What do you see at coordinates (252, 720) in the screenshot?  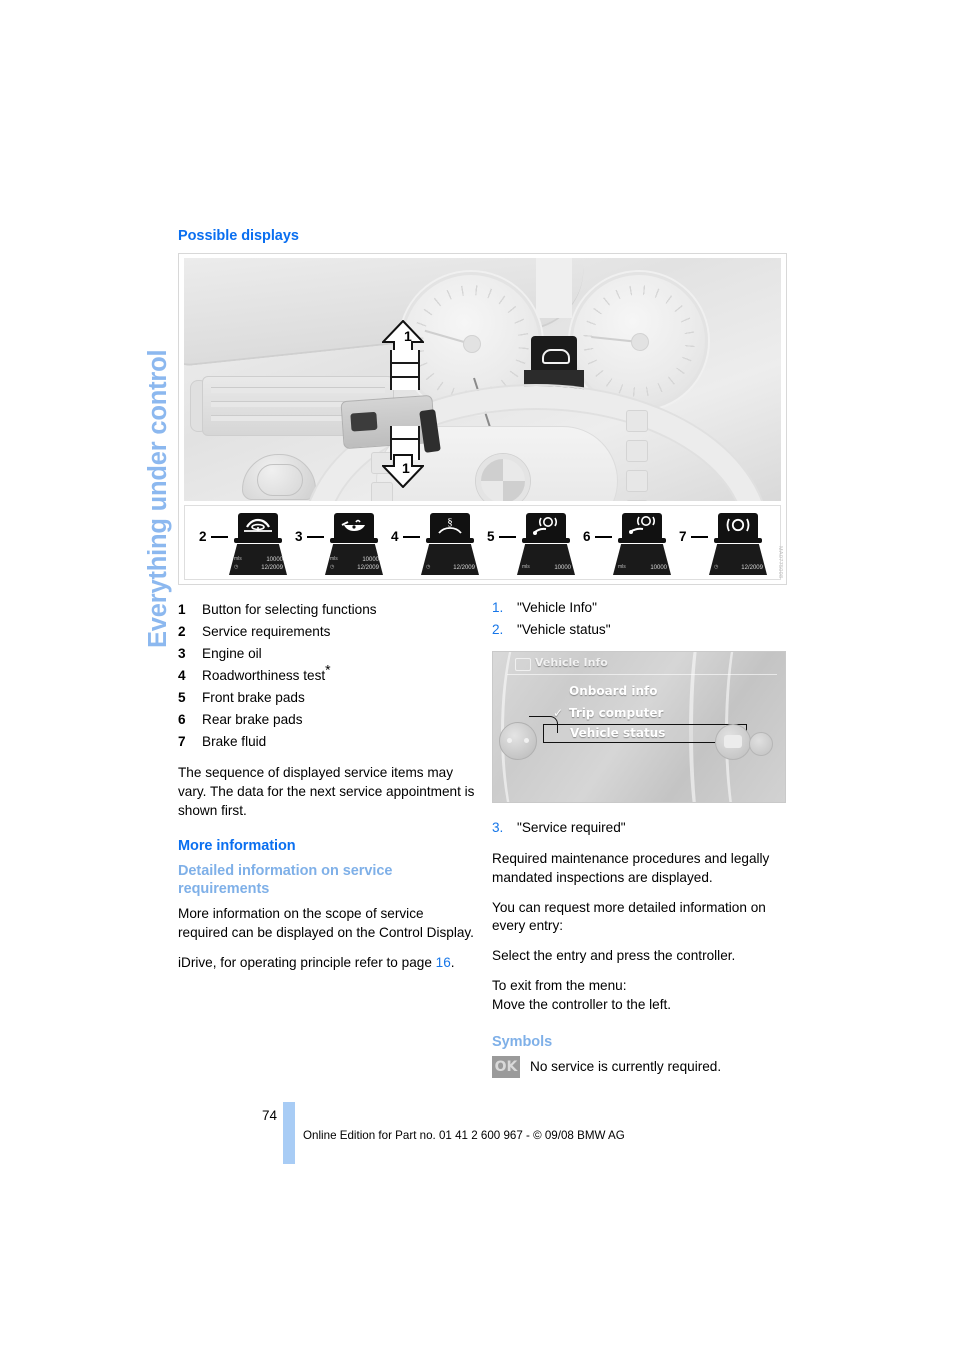 I see `legend-label: Rear brake pads` at bounding box center [252, 720].